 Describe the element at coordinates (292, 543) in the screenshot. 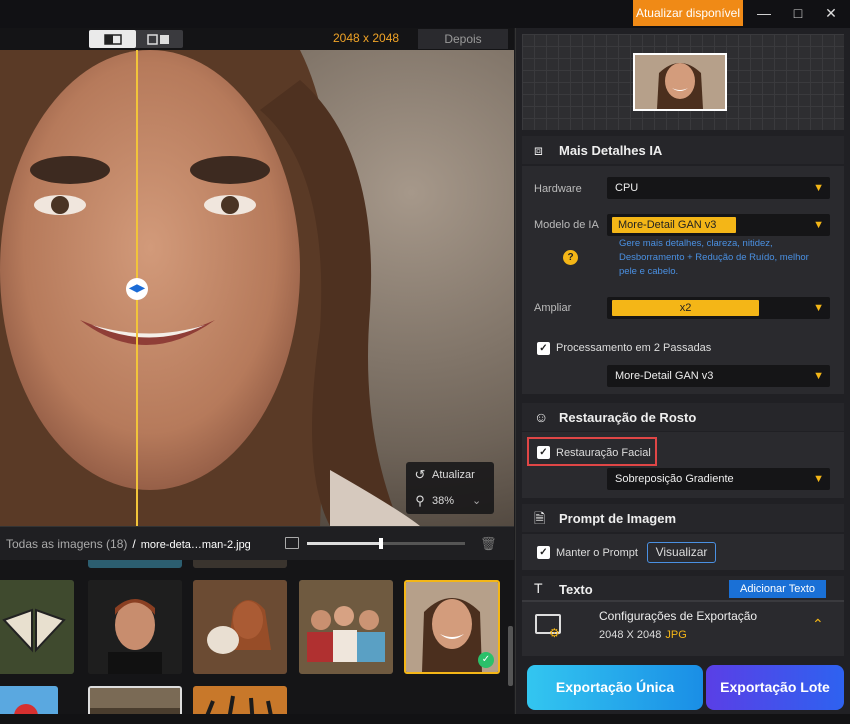

I see `image-icon` at that location.